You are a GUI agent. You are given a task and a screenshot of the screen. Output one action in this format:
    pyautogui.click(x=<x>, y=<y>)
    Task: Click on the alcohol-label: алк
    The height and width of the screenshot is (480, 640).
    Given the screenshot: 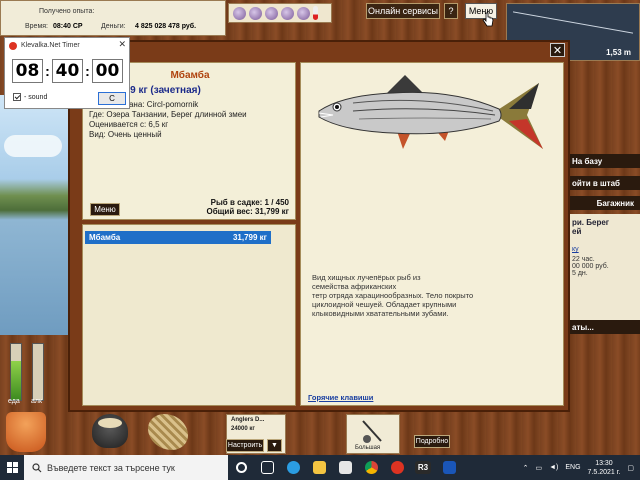 What is the action you would take?
    pyautogui.click(x=37, y=401)
    